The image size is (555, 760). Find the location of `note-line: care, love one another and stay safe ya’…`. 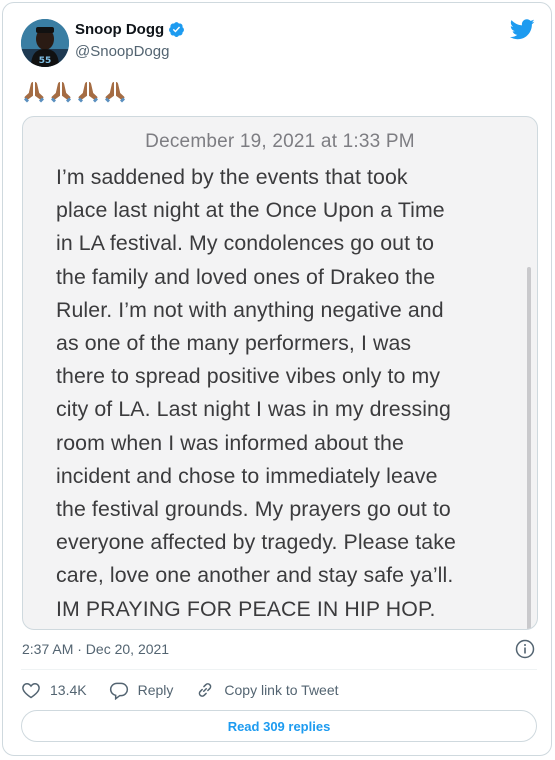

note-line: care, love one another and stay safe ya’… is located at coordinates (255, 575).